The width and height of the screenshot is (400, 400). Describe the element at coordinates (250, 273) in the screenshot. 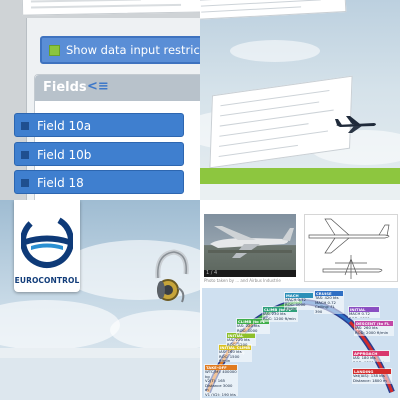

I see `photo-counter: 1 / 4` at that location.